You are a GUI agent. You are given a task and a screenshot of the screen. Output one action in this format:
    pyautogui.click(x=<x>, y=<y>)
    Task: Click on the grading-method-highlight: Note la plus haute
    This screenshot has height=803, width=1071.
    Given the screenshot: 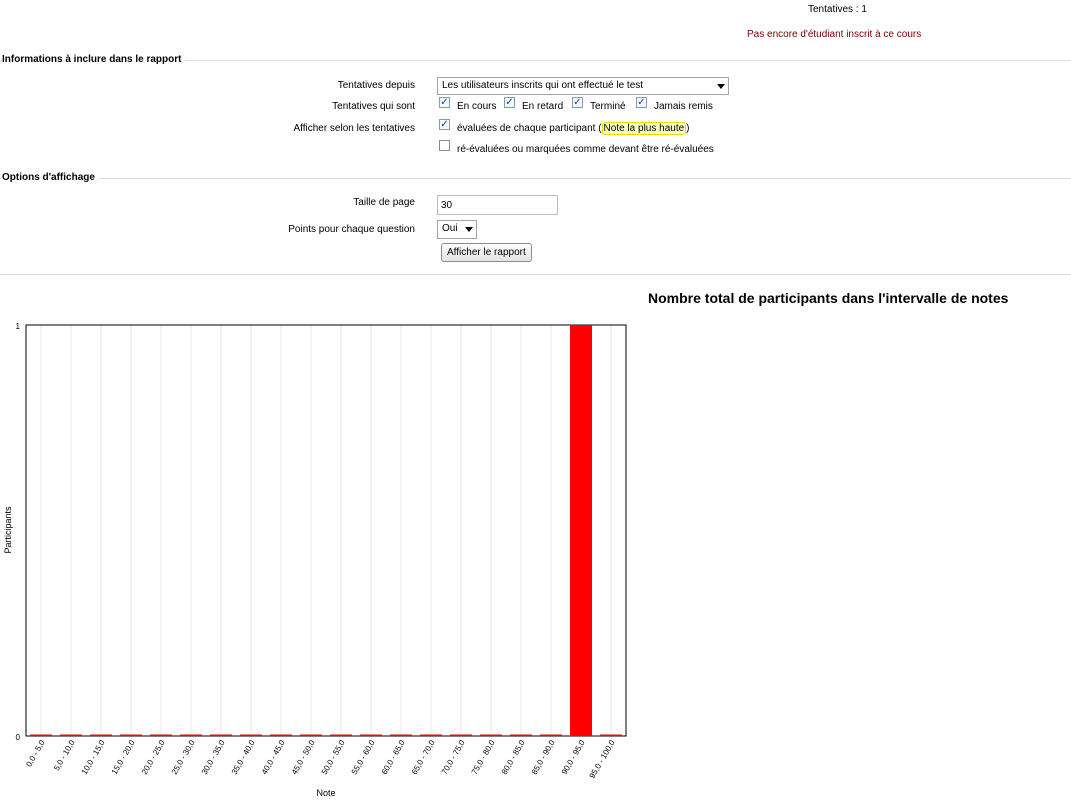 What is the action you would take?
    pyautogui.click(x=644, y=128)
    